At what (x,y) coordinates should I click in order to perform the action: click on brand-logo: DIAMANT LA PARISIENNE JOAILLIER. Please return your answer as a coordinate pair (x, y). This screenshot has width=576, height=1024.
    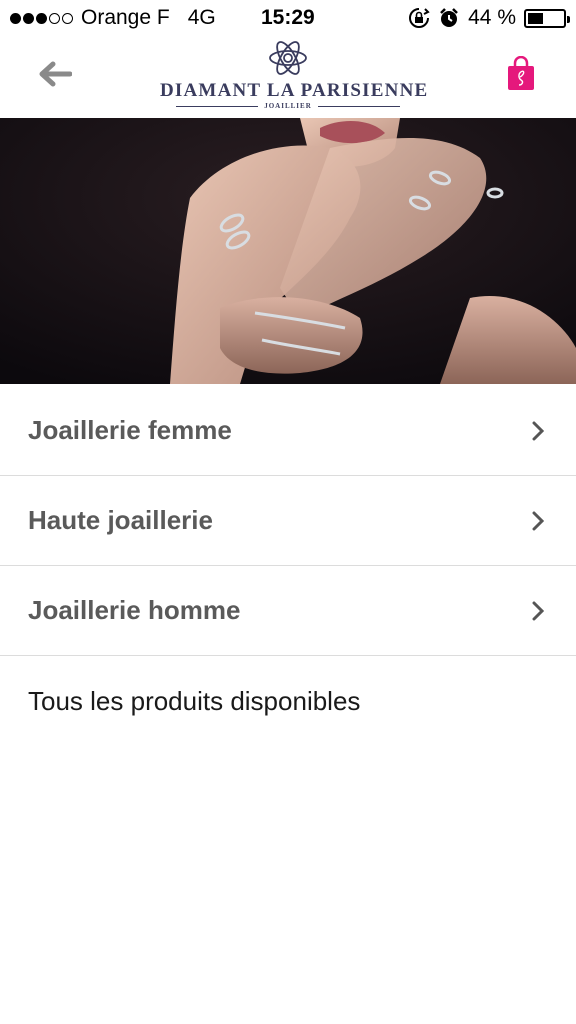
    Looking at the image, I should click on (294, 76).